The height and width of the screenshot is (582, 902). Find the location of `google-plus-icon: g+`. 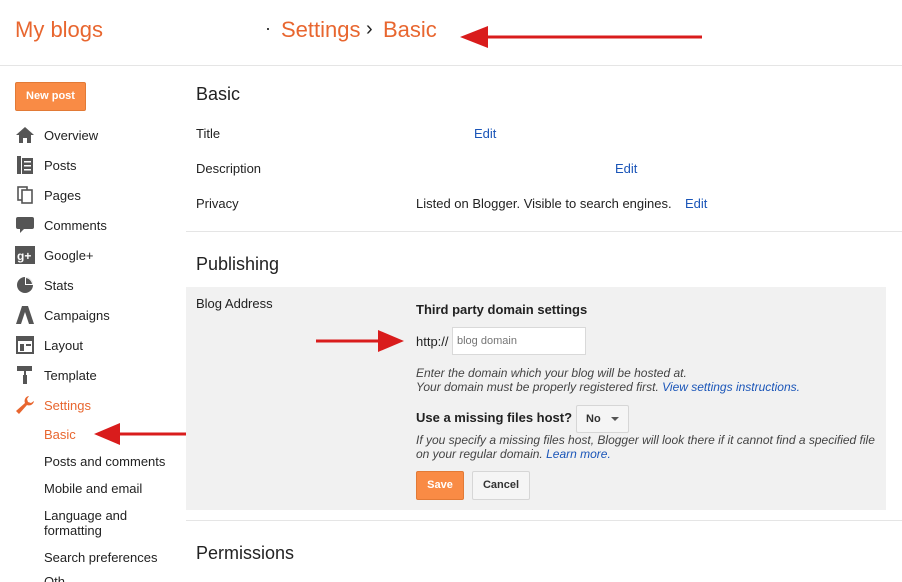

google-plus-icon: g+ is located at coordinates (25, 255).